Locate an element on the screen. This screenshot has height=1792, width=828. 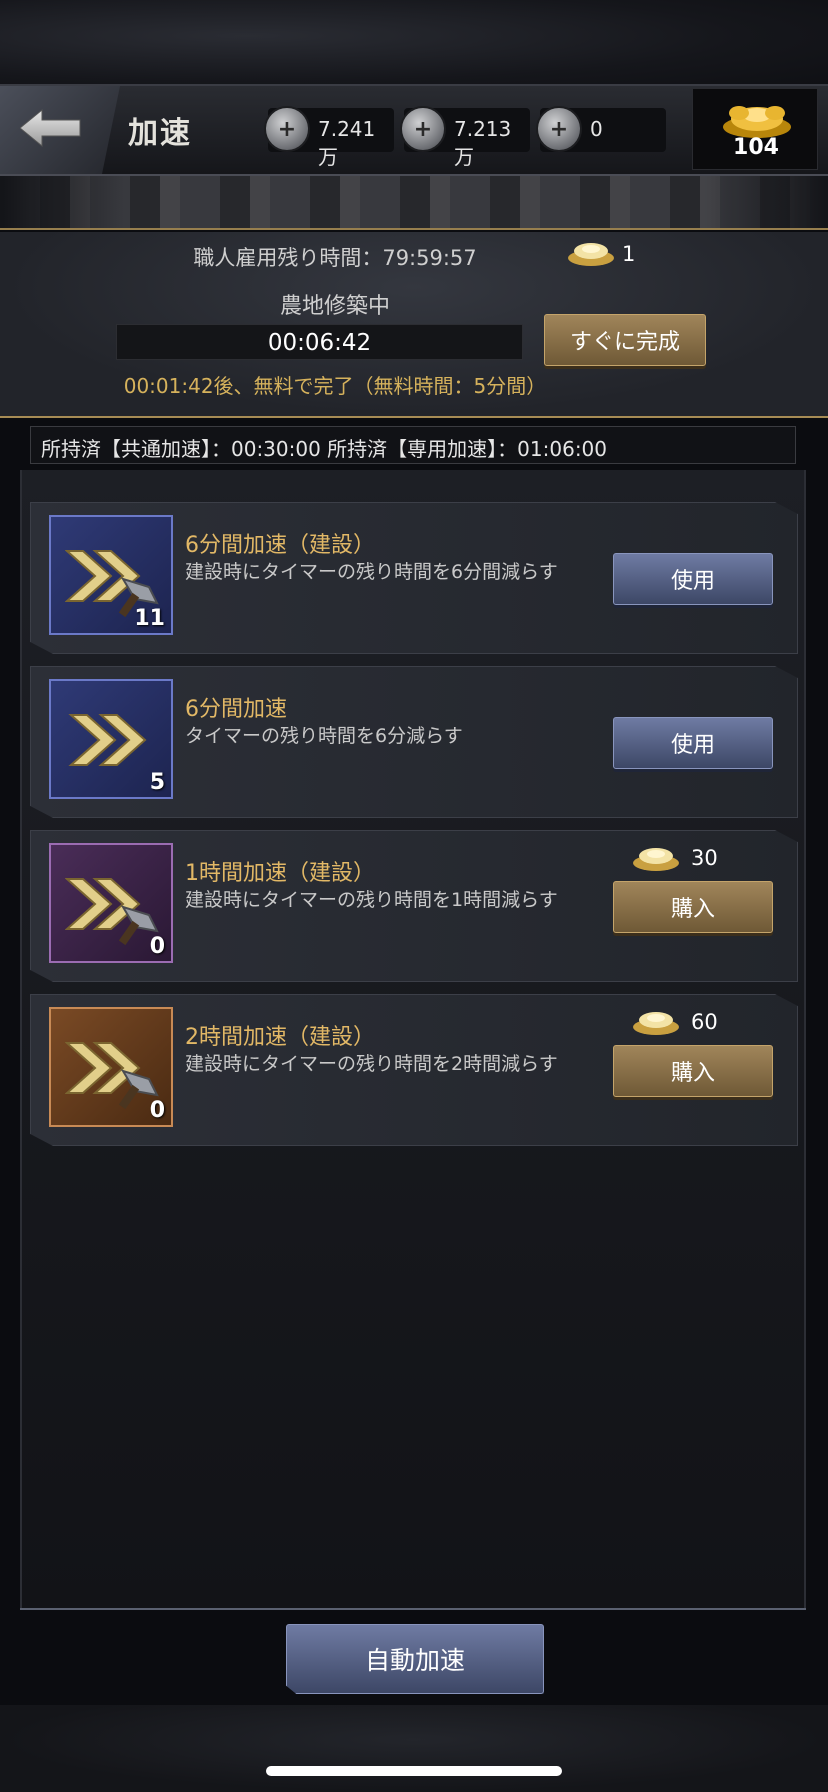
gold-balance: 104 is located at coordinates (755, 129).